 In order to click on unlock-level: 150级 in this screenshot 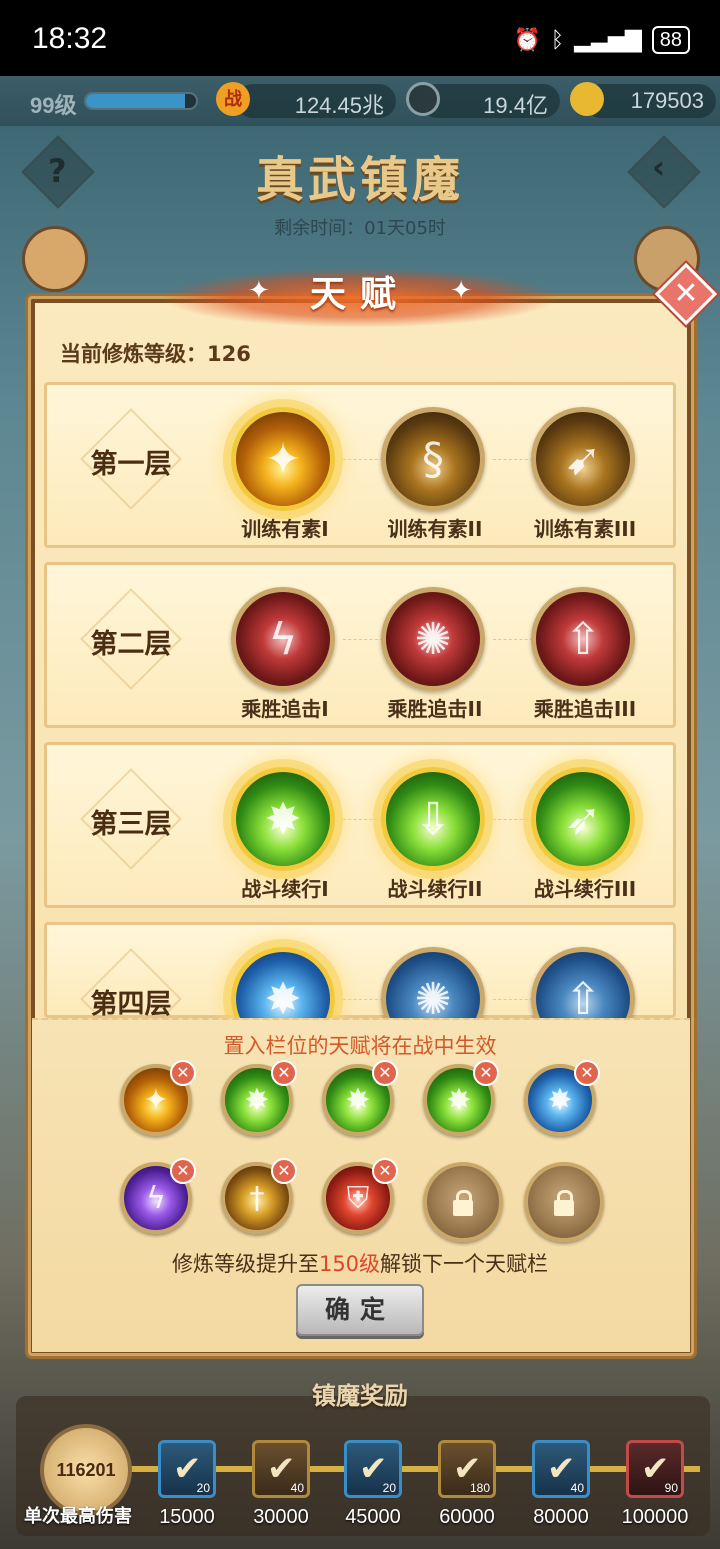, I will do `click(349, 1264)`.